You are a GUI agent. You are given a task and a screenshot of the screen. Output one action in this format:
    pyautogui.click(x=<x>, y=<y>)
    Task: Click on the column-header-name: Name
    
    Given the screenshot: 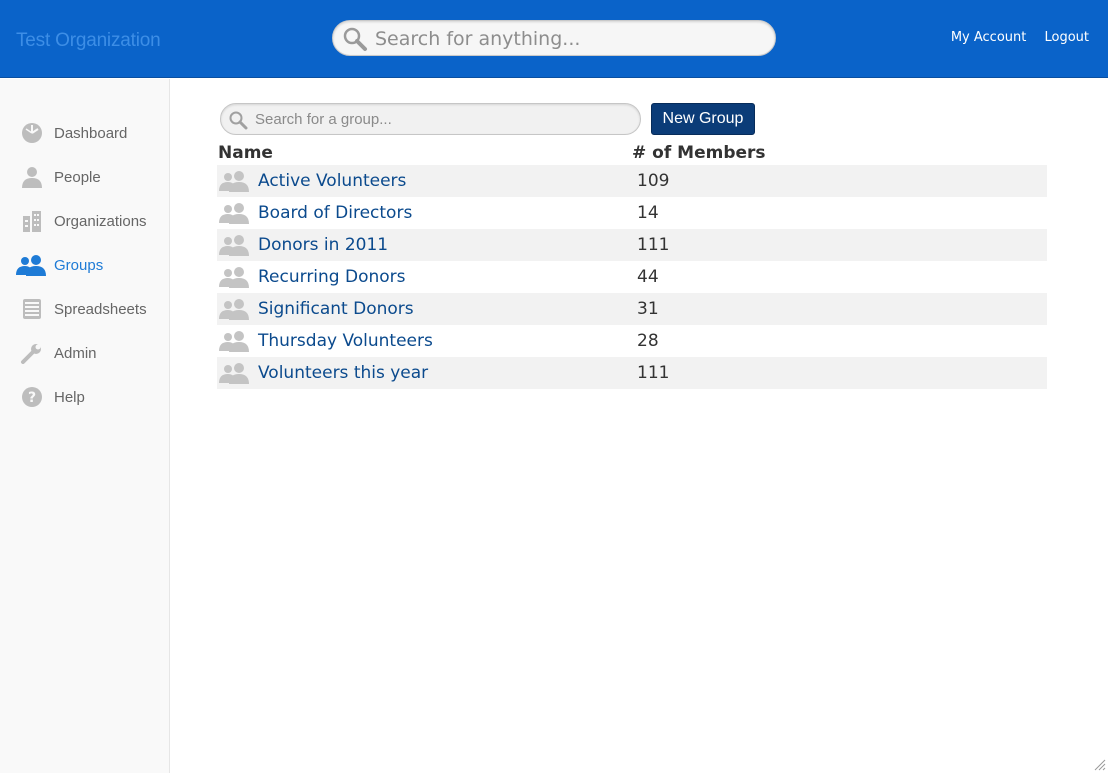 What is the action you would take?
    pyautogui.click(x=245, y=153)
    